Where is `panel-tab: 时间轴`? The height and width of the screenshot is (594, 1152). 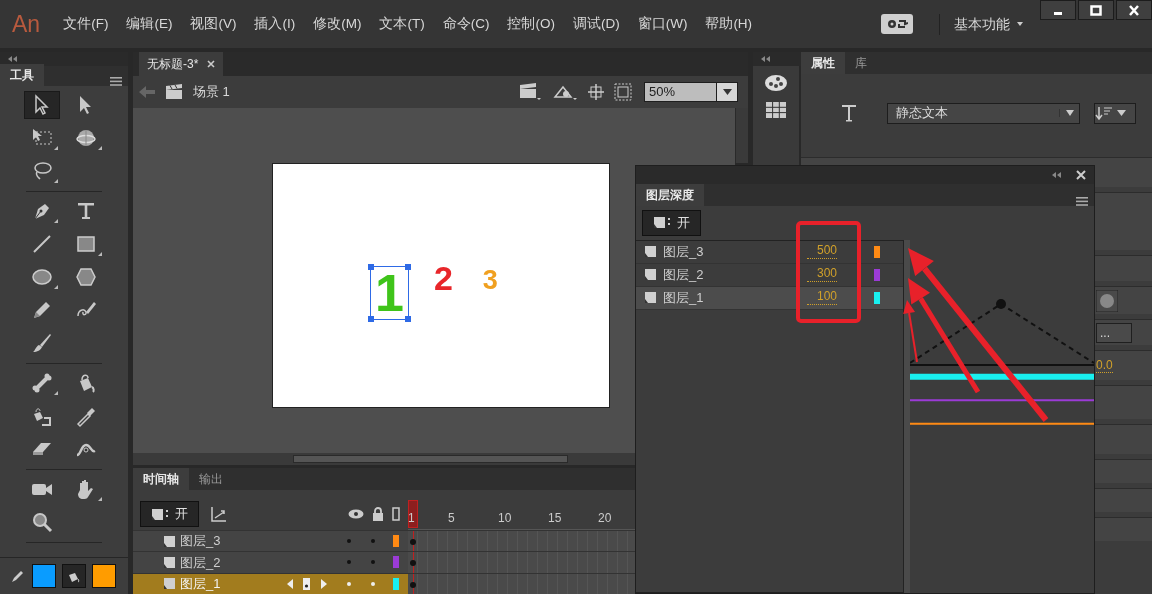 panel-tab: 时间轴 is located at coordinates (161, 479).